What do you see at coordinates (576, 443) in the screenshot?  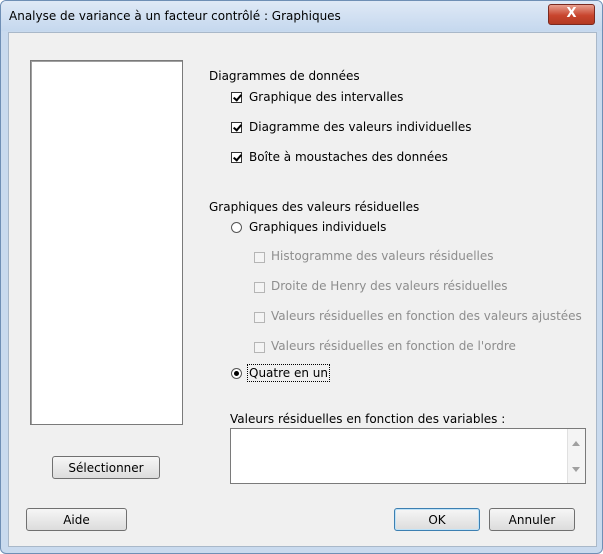 I see `scroll-up-icon` at bounding box center [576, 443].